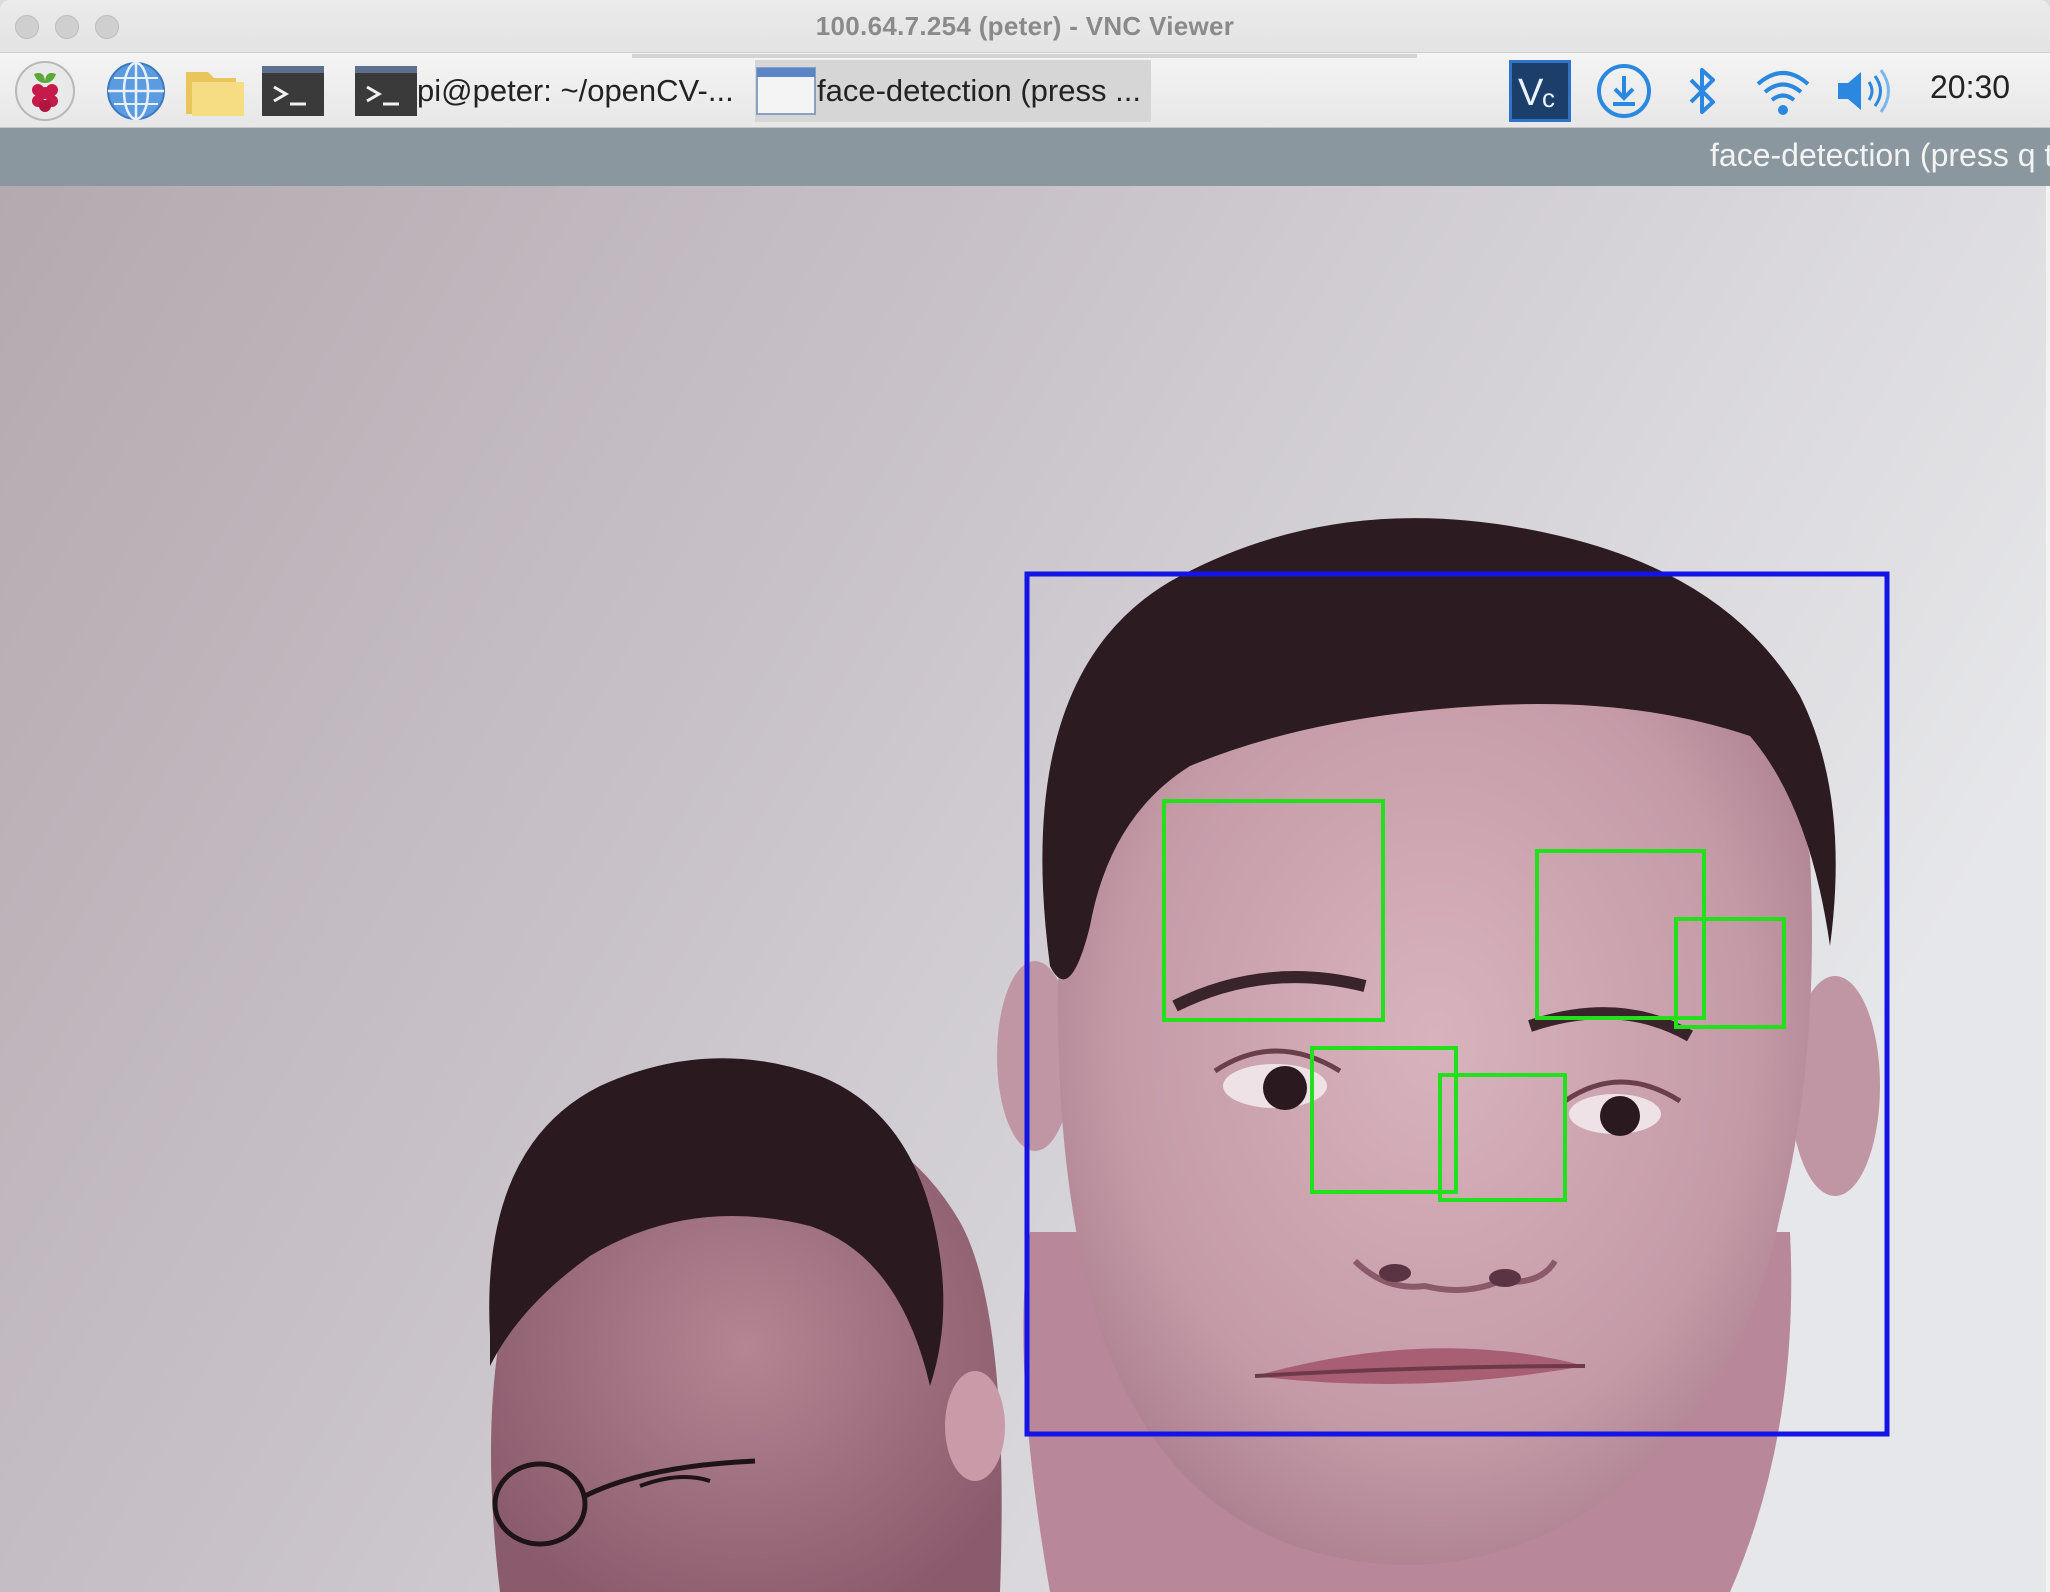 Image resolution: width=2050 pixels, height=1592 pixels. I want to click on vnc-server-tray-button: V c, so click(1540, 91).